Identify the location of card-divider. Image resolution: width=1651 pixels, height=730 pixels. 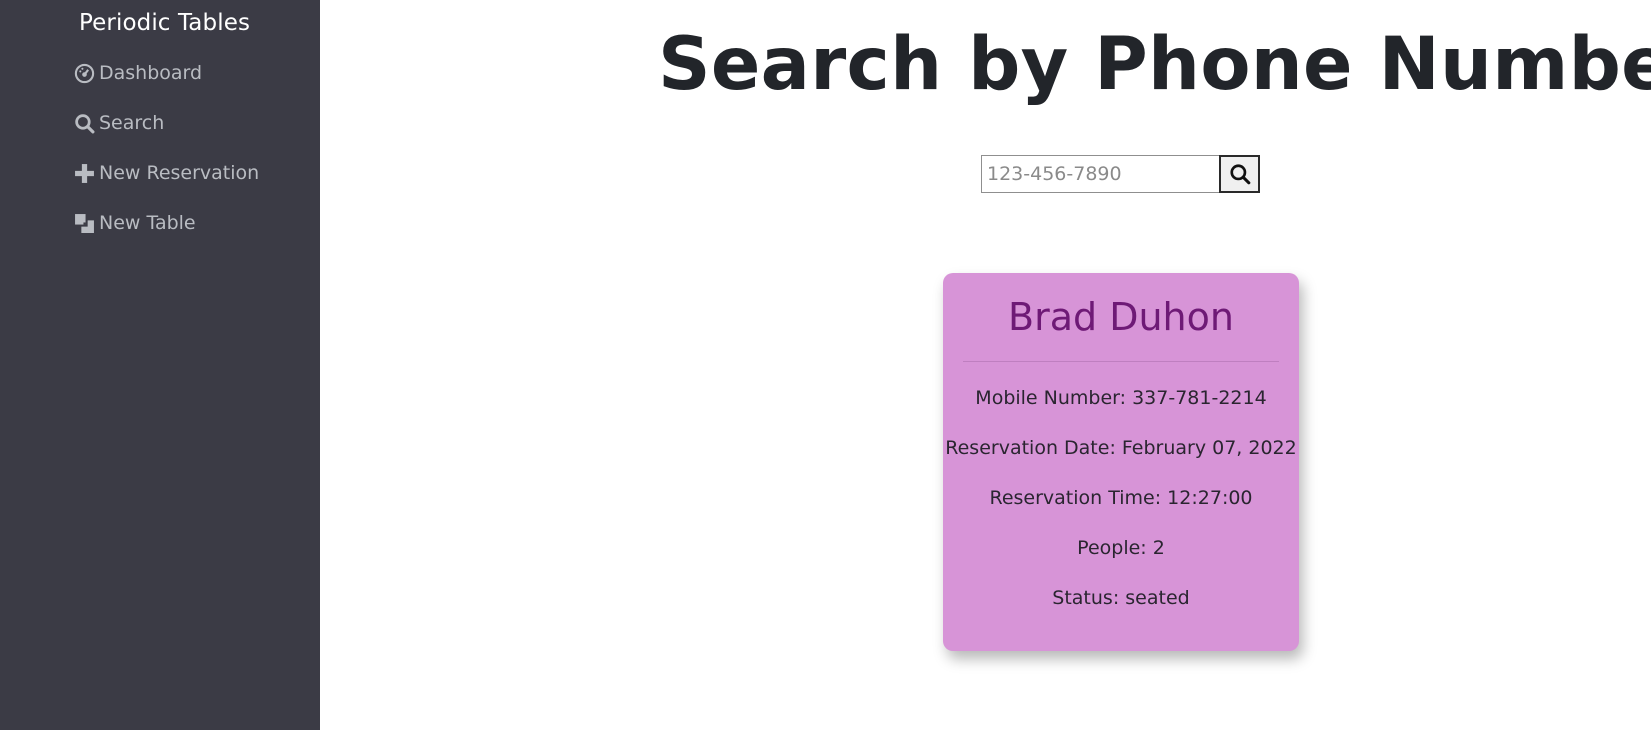
(1121, 361).